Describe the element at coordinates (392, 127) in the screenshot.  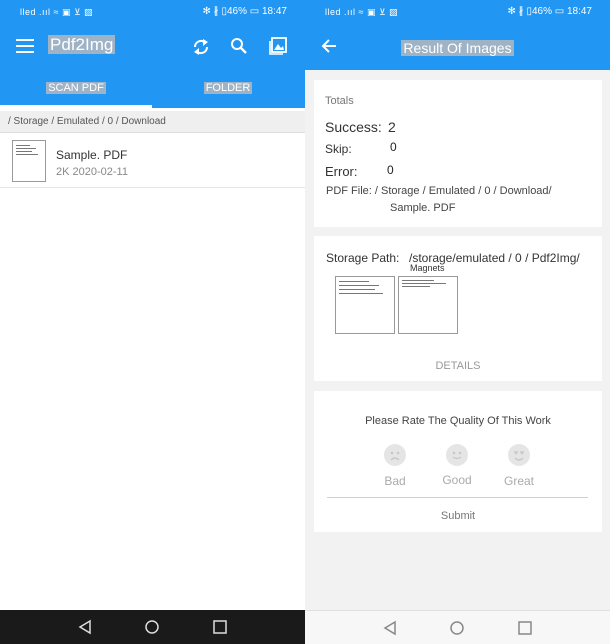
I see `success-value: 2` at that location.